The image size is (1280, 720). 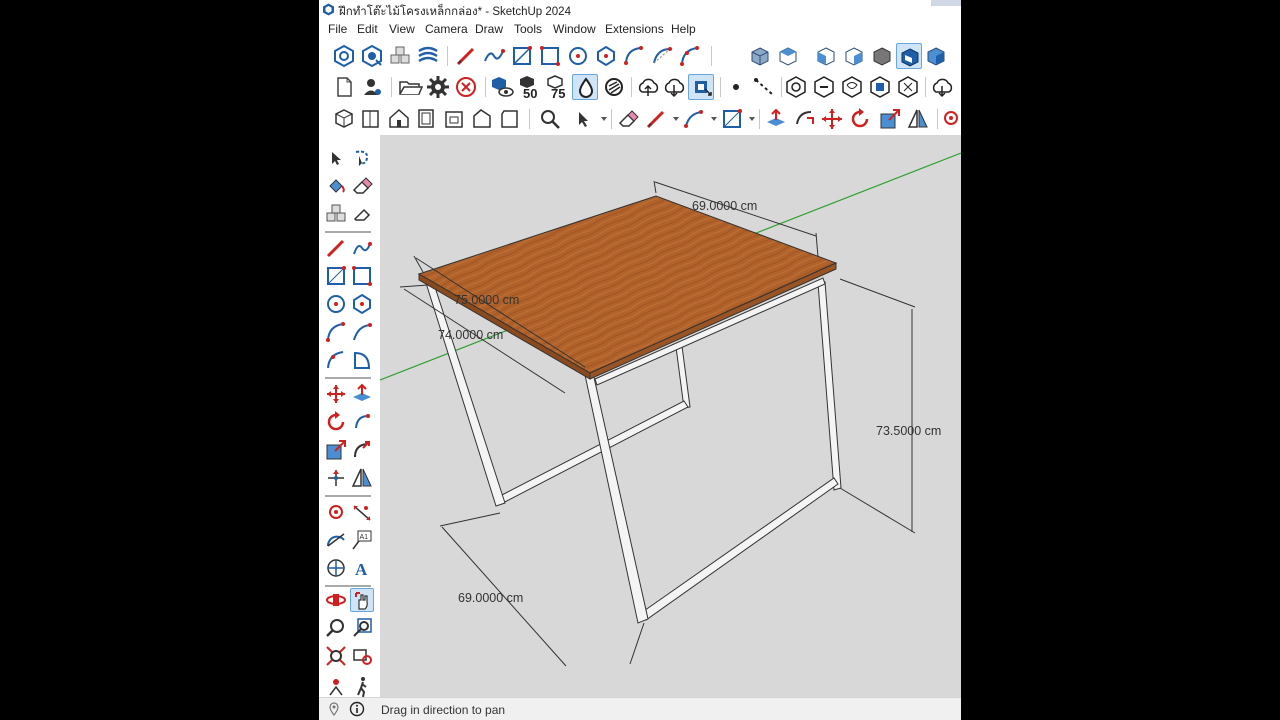 What do you see at coordinates (362, 568) in the screenshot?
I see `three-d-text-icon: A` at bounding box center [362, 568].